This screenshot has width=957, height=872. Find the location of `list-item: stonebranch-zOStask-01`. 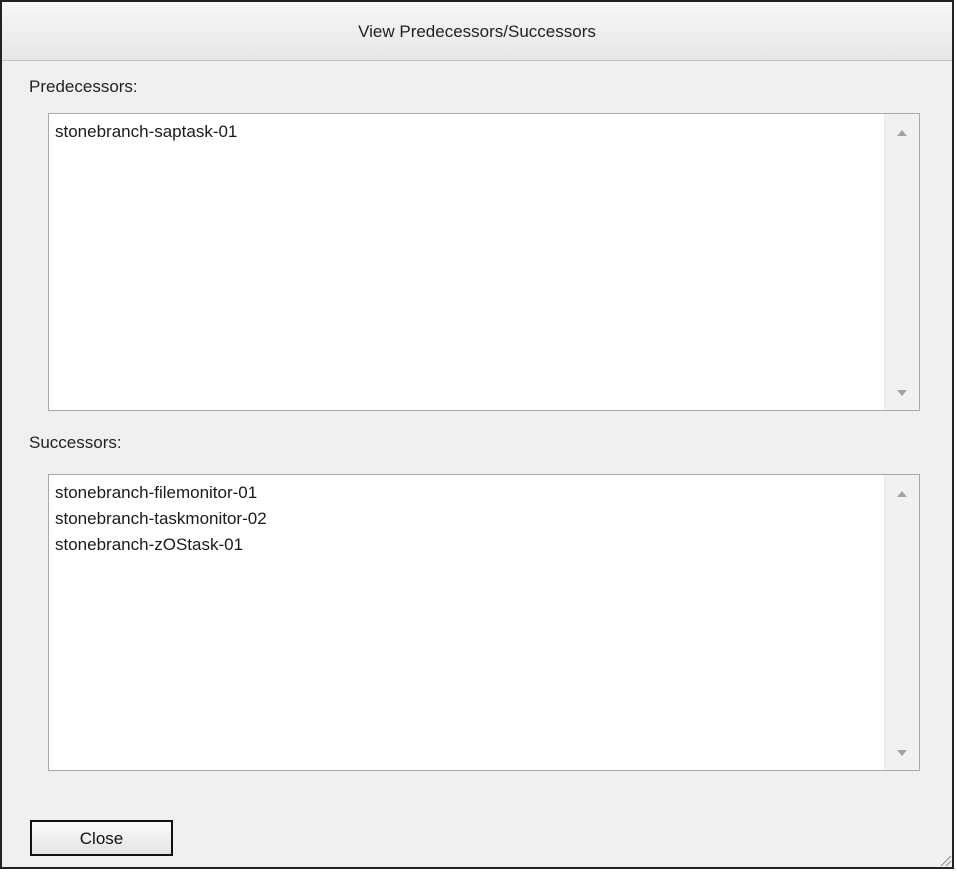

list-item: stonebranch-zOStask-01 is located at coordinates (467, 545).